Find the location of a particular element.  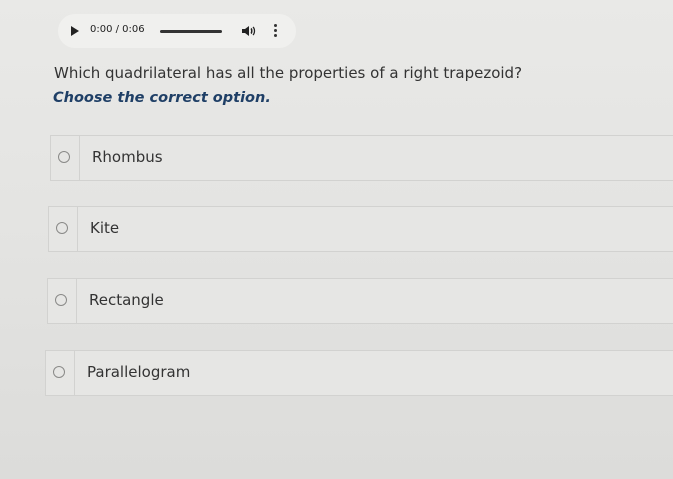

option-rhombus: Rhombus is located at coordinates (361, 158).